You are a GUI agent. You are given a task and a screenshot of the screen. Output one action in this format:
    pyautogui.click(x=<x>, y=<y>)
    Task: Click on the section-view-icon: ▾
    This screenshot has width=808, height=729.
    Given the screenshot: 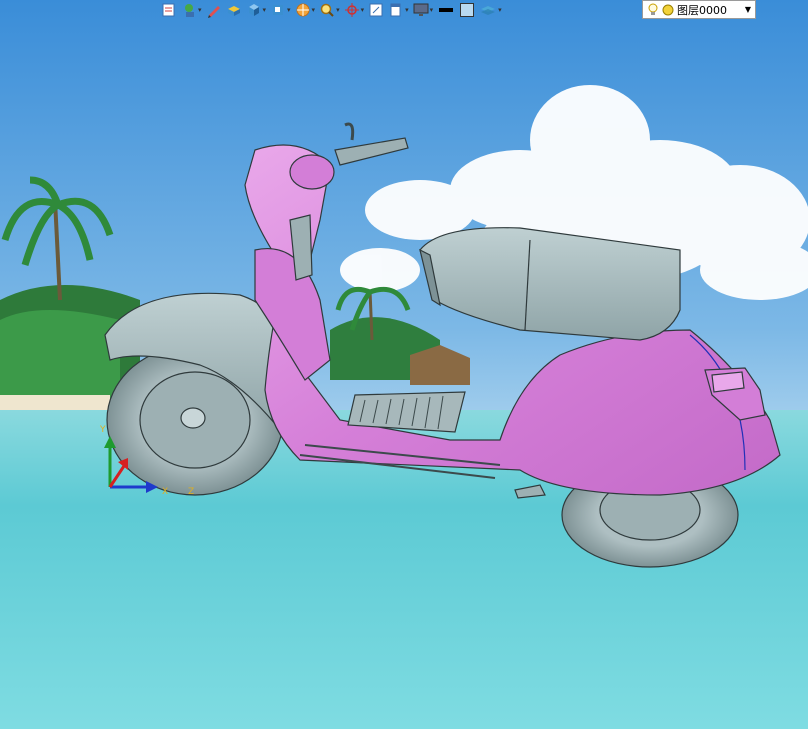 What is the action you would take?
    pyautogui.click(x=280, y=10)
    